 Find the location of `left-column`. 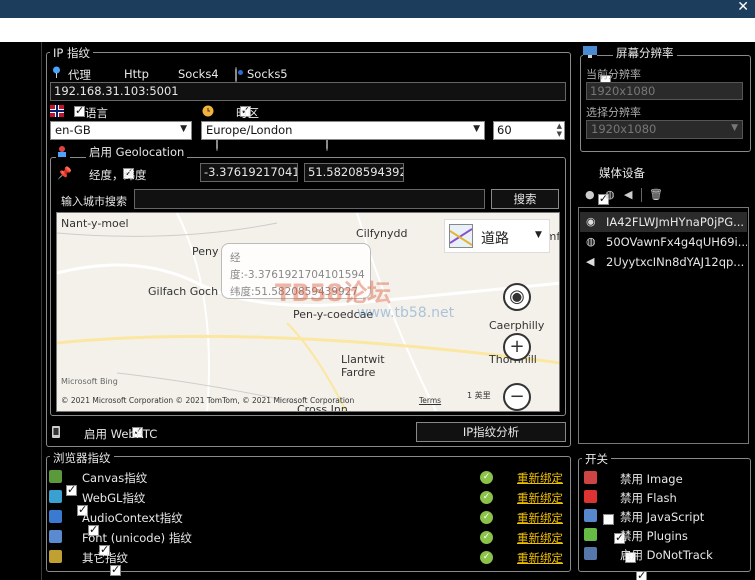

left-column is located at coordinates (21, 311).